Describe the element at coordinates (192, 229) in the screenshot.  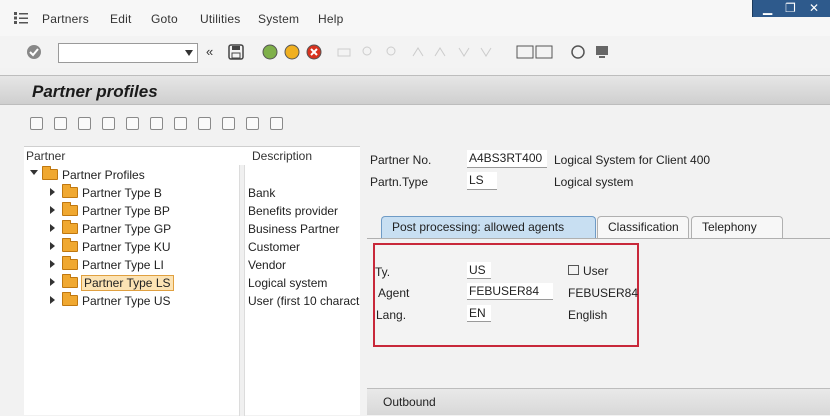
I see `tree-item-gp: Partner Type GP Business Partner` at that location.